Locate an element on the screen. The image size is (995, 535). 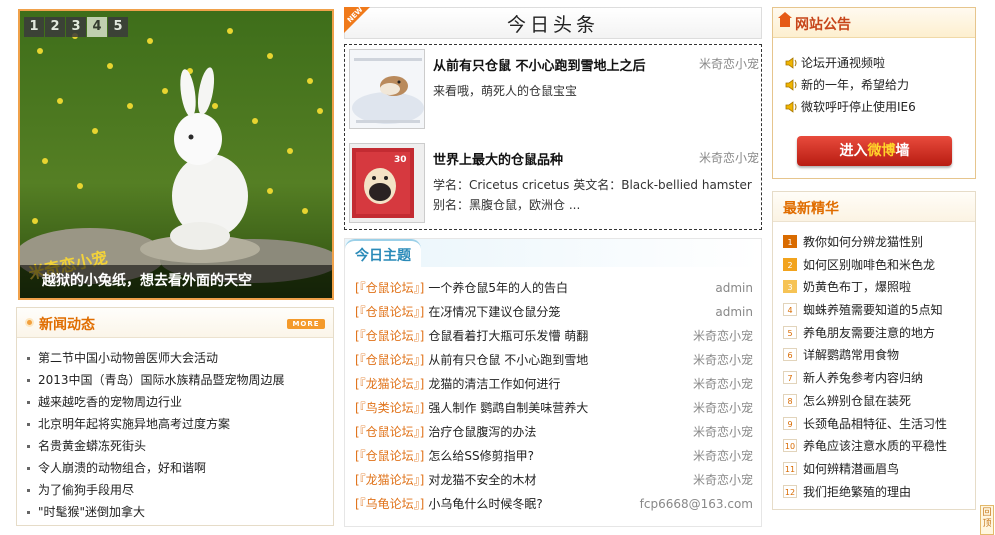
ranking-item: 2 如何区别咖啡色和米色龙 is located at coordinates (865, 265).